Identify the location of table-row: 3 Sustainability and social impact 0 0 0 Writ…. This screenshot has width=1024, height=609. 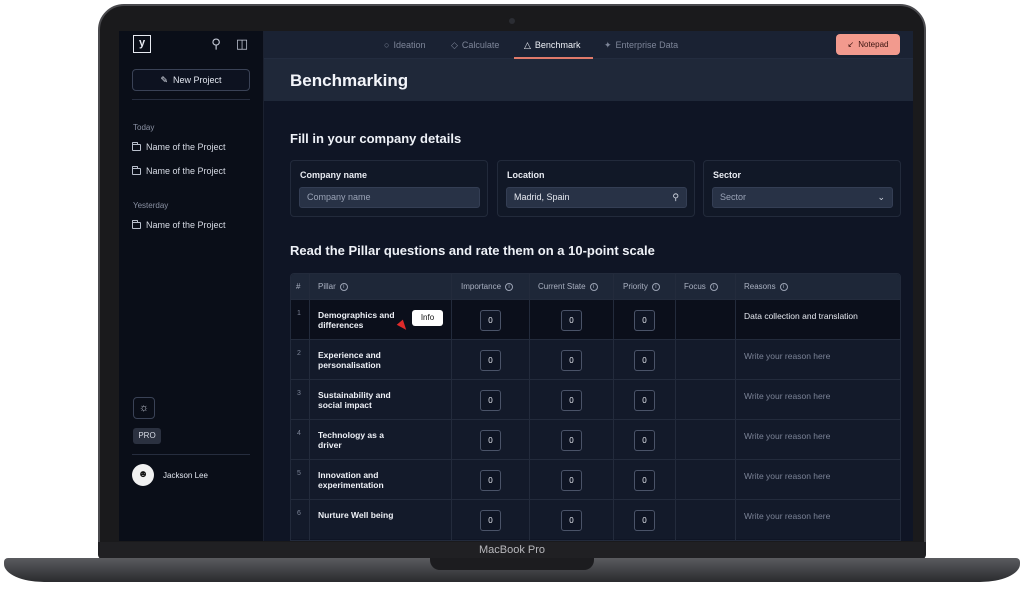
(595, 399).